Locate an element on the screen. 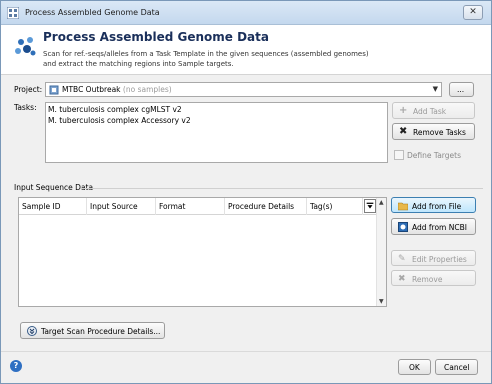 This screenshot has height=384, width=492. cancel-button: Cancel is located at coordinates (456, 367).